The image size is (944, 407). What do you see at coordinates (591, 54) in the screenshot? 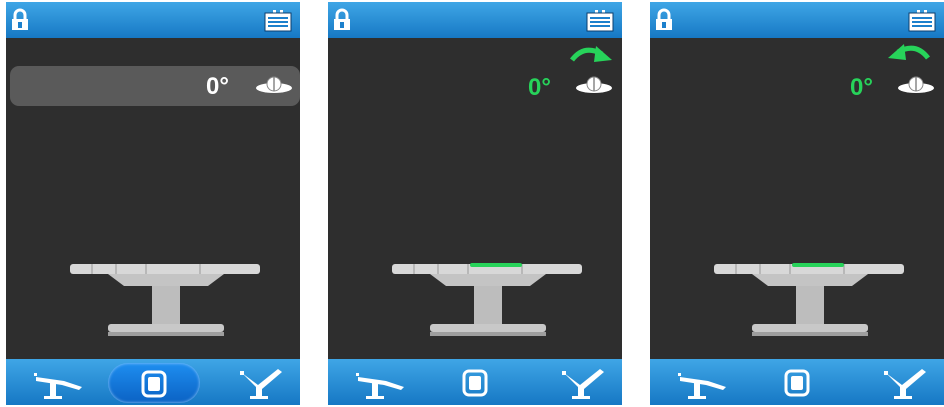
I see `curved-arrow-right-icon` at bounding box center [591, 54].